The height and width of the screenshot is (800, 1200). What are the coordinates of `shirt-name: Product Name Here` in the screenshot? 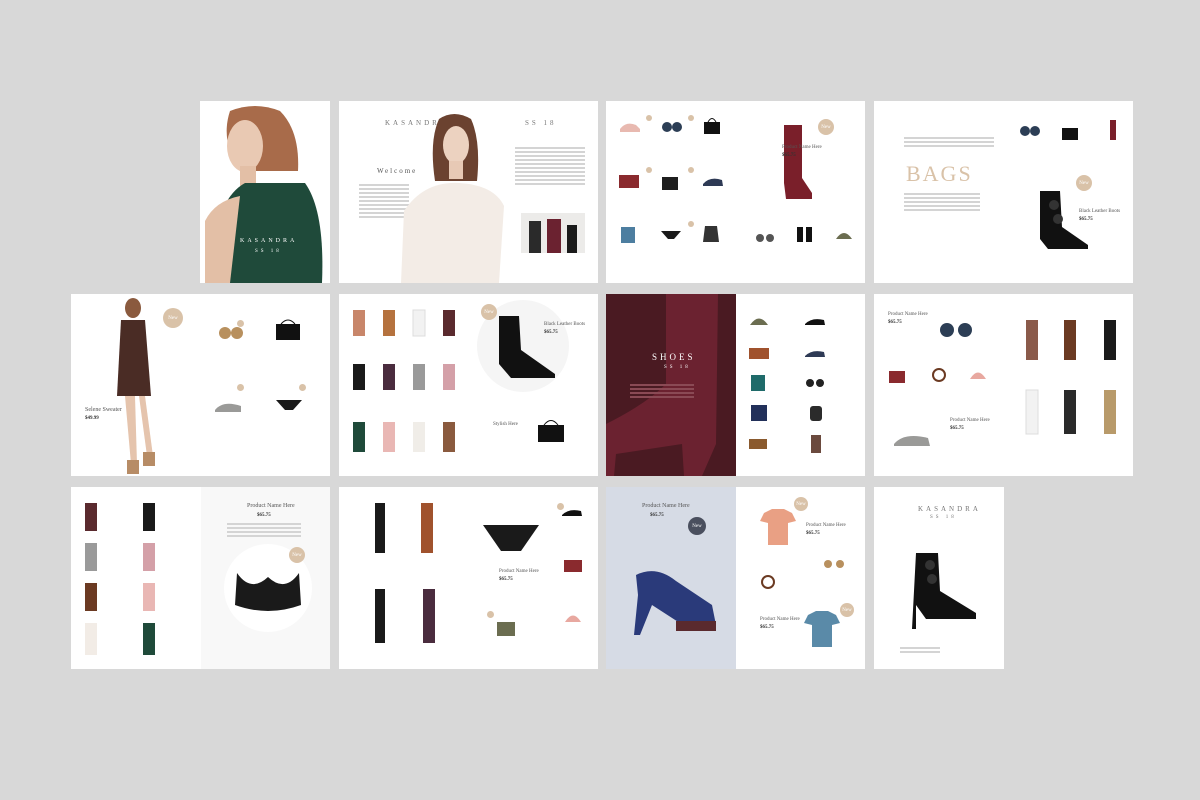 It's located at (780, 619).